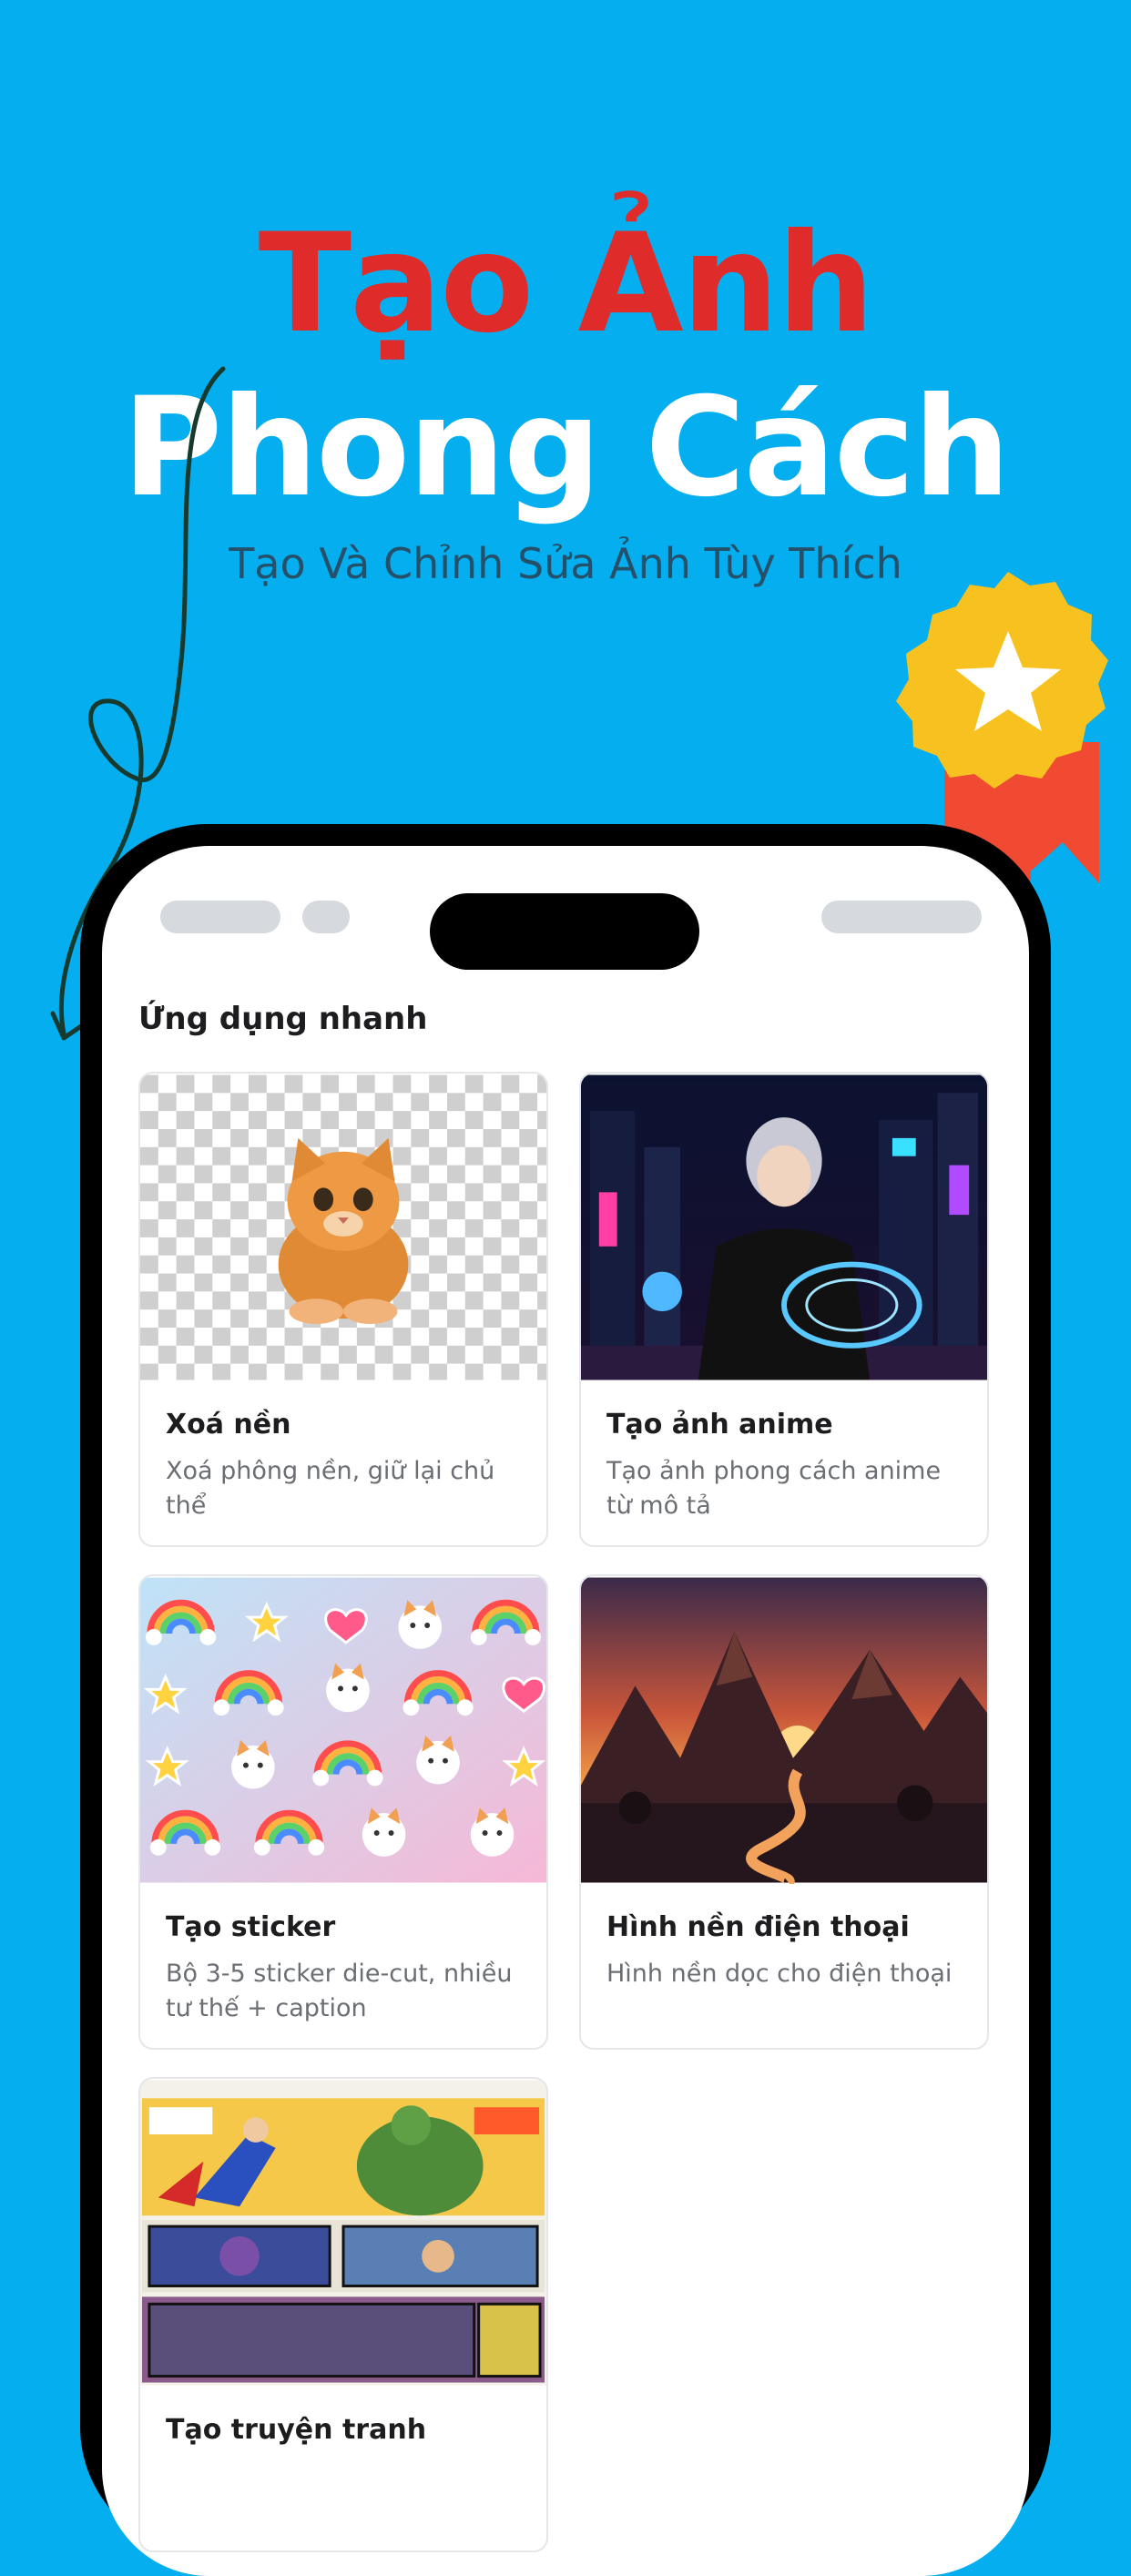 This screenshot has width=1131, height=2576. What do you see at coordinates (780, 1974) in the screenshot?
I see `card-description: Hình nền dọc cho điện thoại` at bounding box center [780, 1974].